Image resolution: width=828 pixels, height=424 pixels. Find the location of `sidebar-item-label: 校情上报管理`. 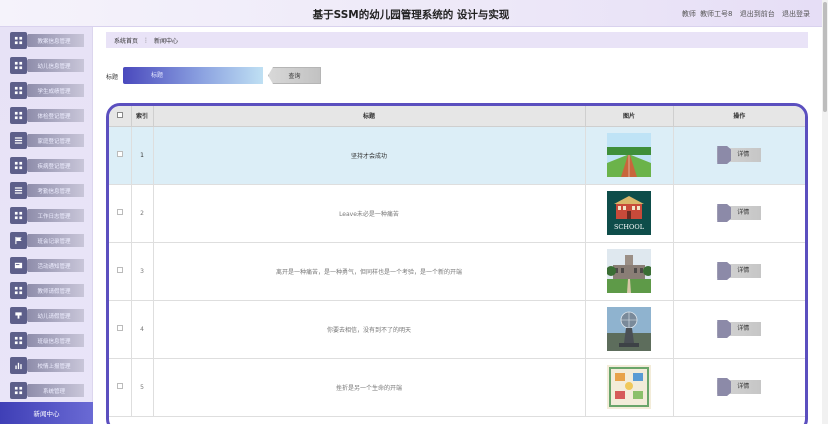

sidebar-item-label: 校情上报管理 is located at coordinates (54, 365).